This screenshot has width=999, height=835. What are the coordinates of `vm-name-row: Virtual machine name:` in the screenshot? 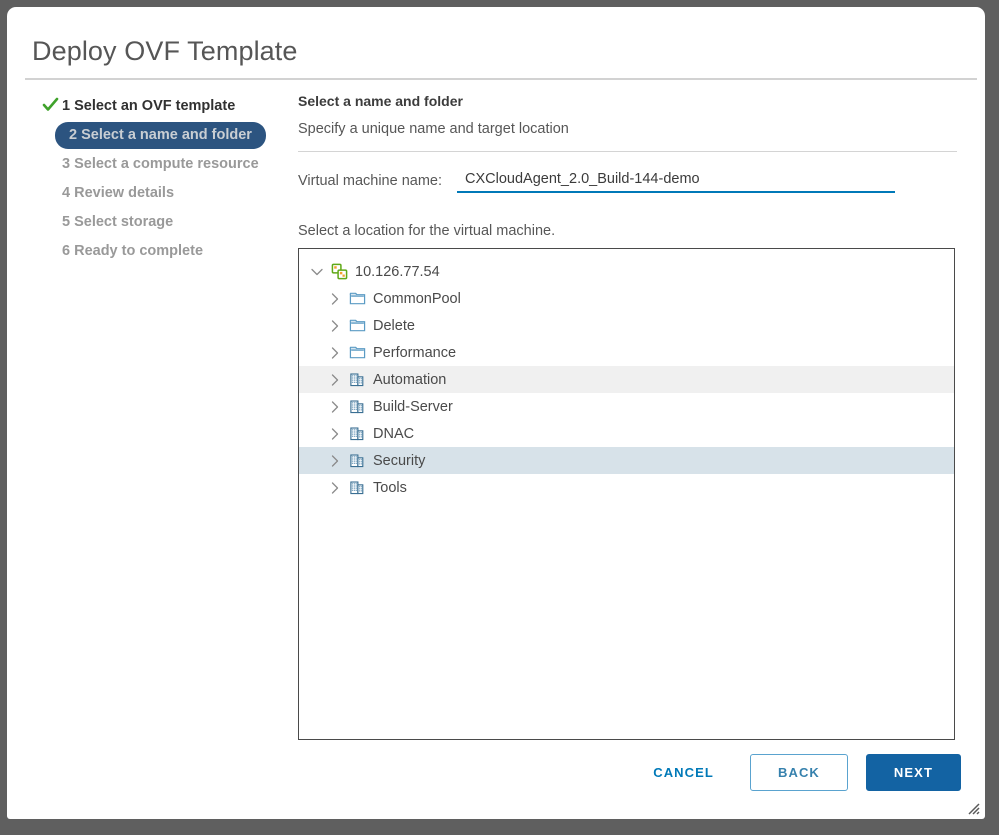 It's located at (630, 181).